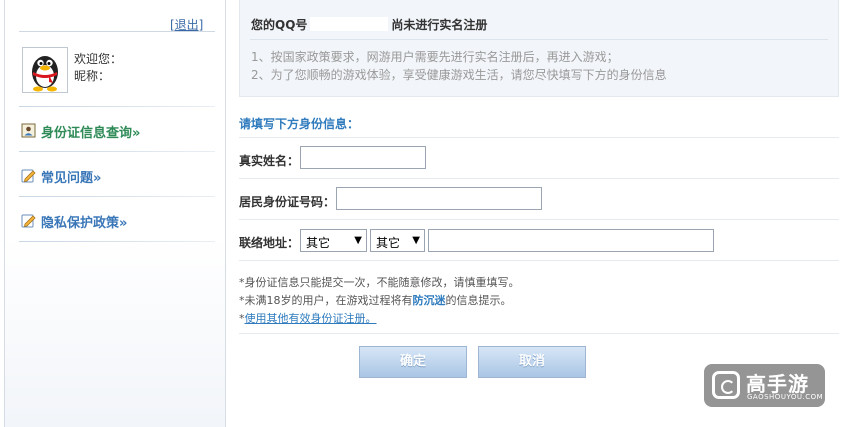  Describe the element at coordinates (413, 362) in the screenshot. I see `confirm-button: 确定` at that location.